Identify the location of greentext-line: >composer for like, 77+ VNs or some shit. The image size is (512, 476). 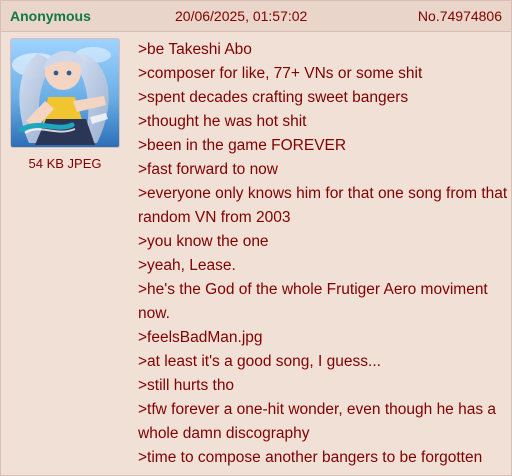
(280, 73).